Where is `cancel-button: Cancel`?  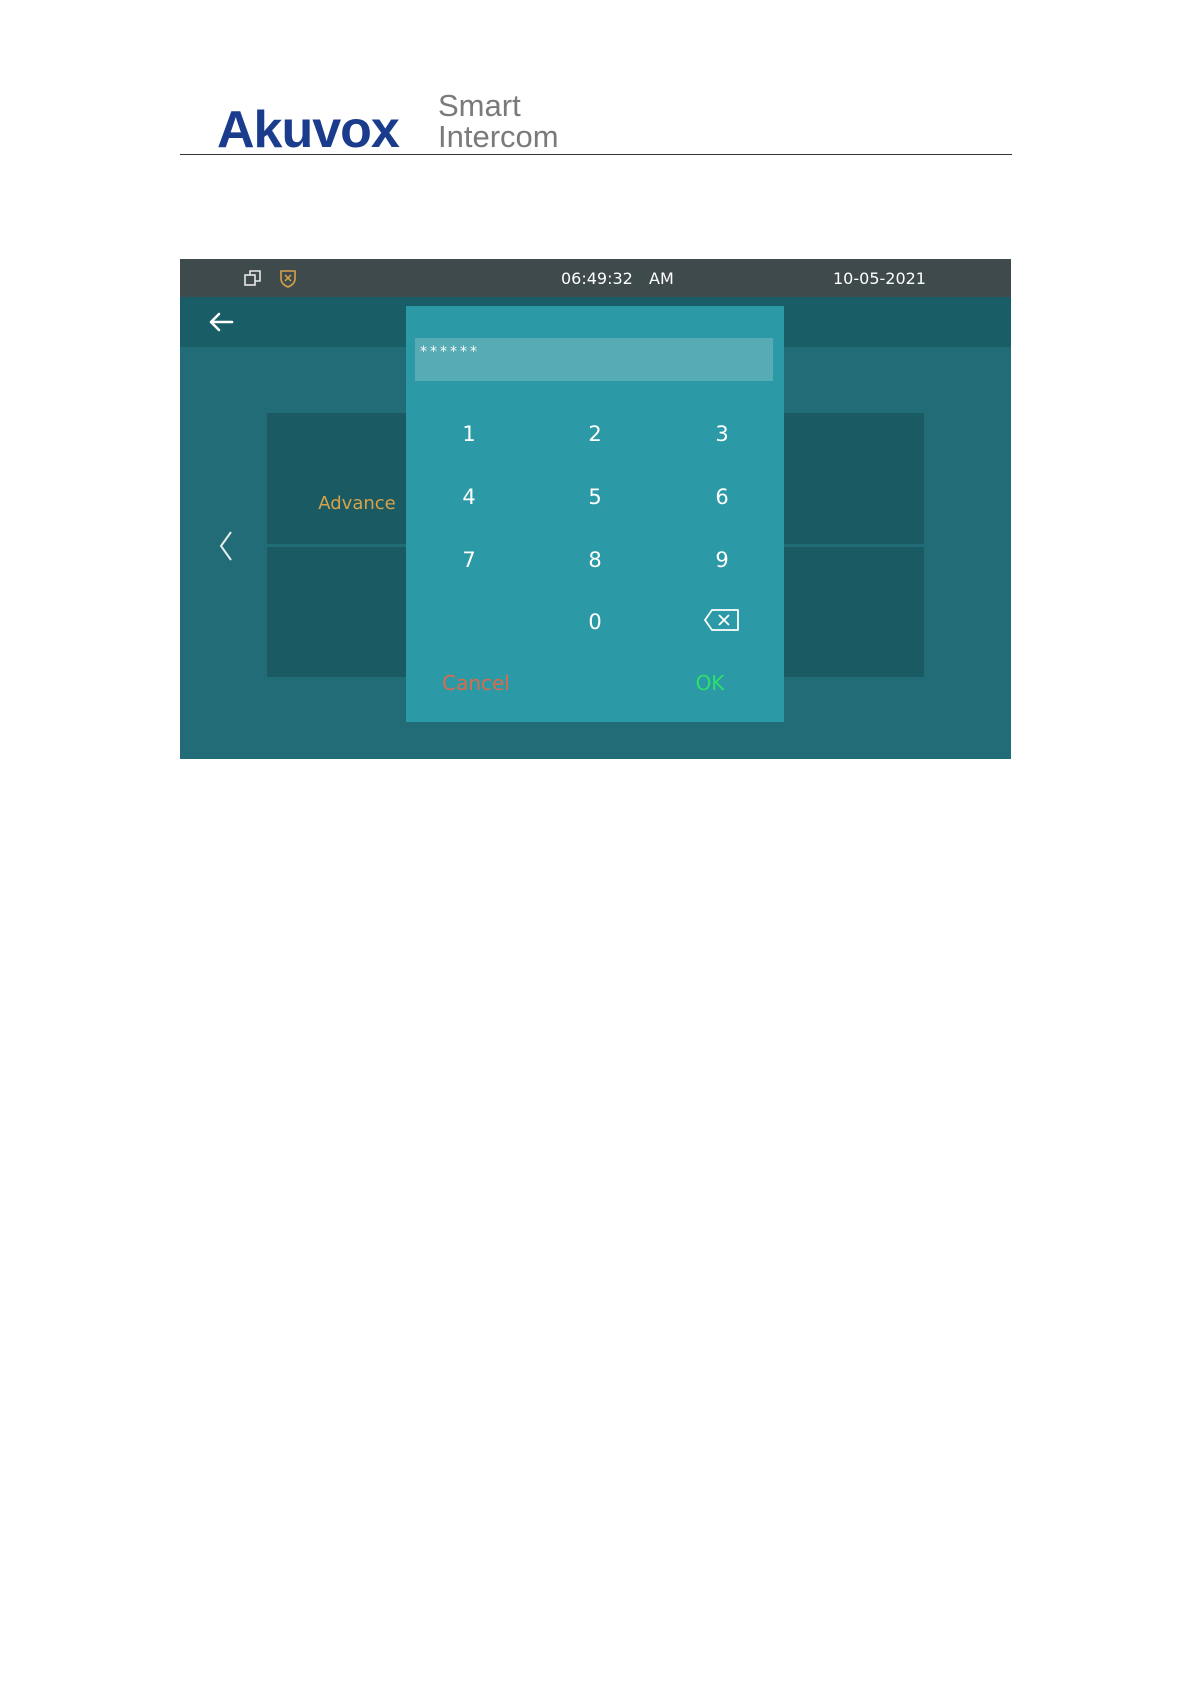
cancel-button: Cancel is located at coordinates (476, 683).